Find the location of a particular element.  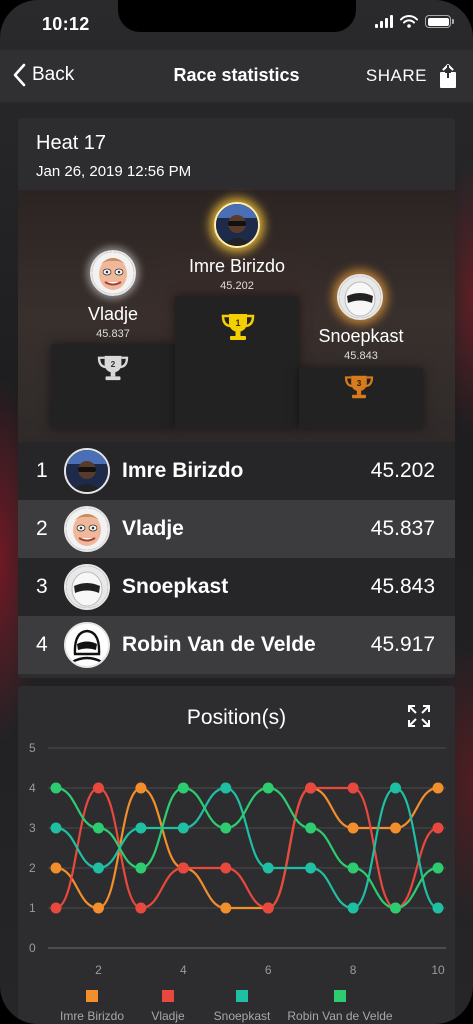

y-tick-label: 1 is located at coordinates (32, 908).